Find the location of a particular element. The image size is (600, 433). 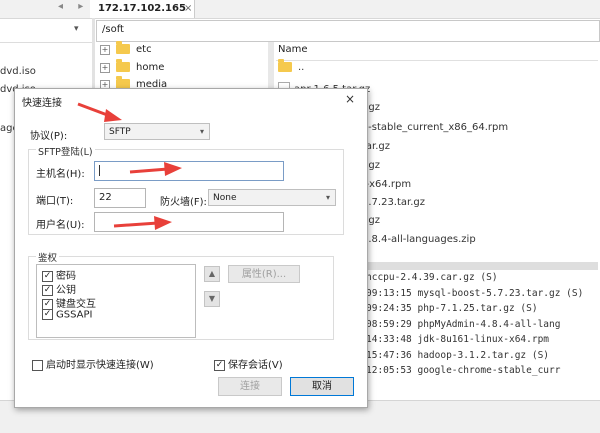

auth-method-keyboard: ✓ 键盘交互 is located at coordinates (69, 302).